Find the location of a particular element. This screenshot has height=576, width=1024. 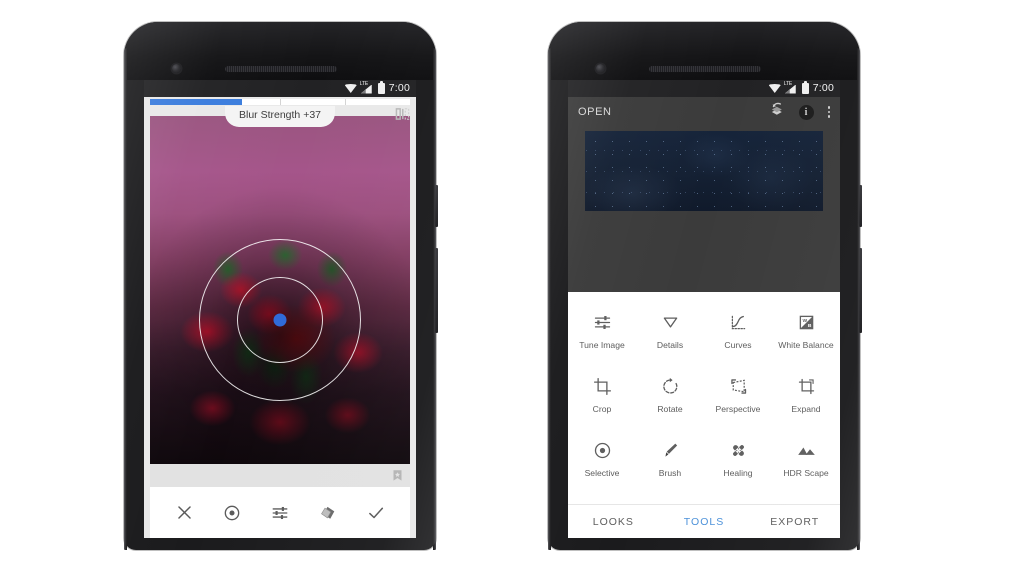

blur-center-button is located at coordinates (232, 513).